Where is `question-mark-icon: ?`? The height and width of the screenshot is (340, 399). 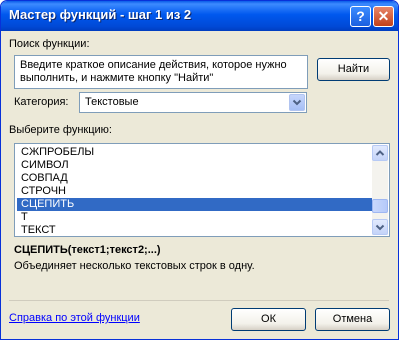
question-mark-icon: ? is located at coordinates (360, 16).